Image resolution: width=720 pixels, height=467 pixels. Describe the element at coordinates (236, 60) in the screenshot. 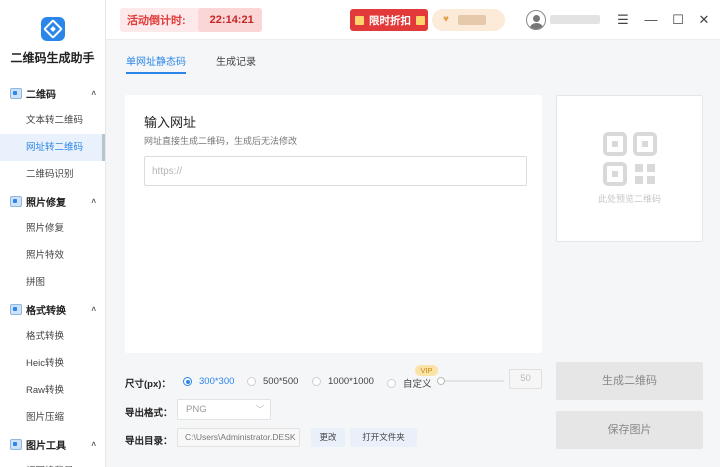

I see `tab-history: 生成记录` at that location.